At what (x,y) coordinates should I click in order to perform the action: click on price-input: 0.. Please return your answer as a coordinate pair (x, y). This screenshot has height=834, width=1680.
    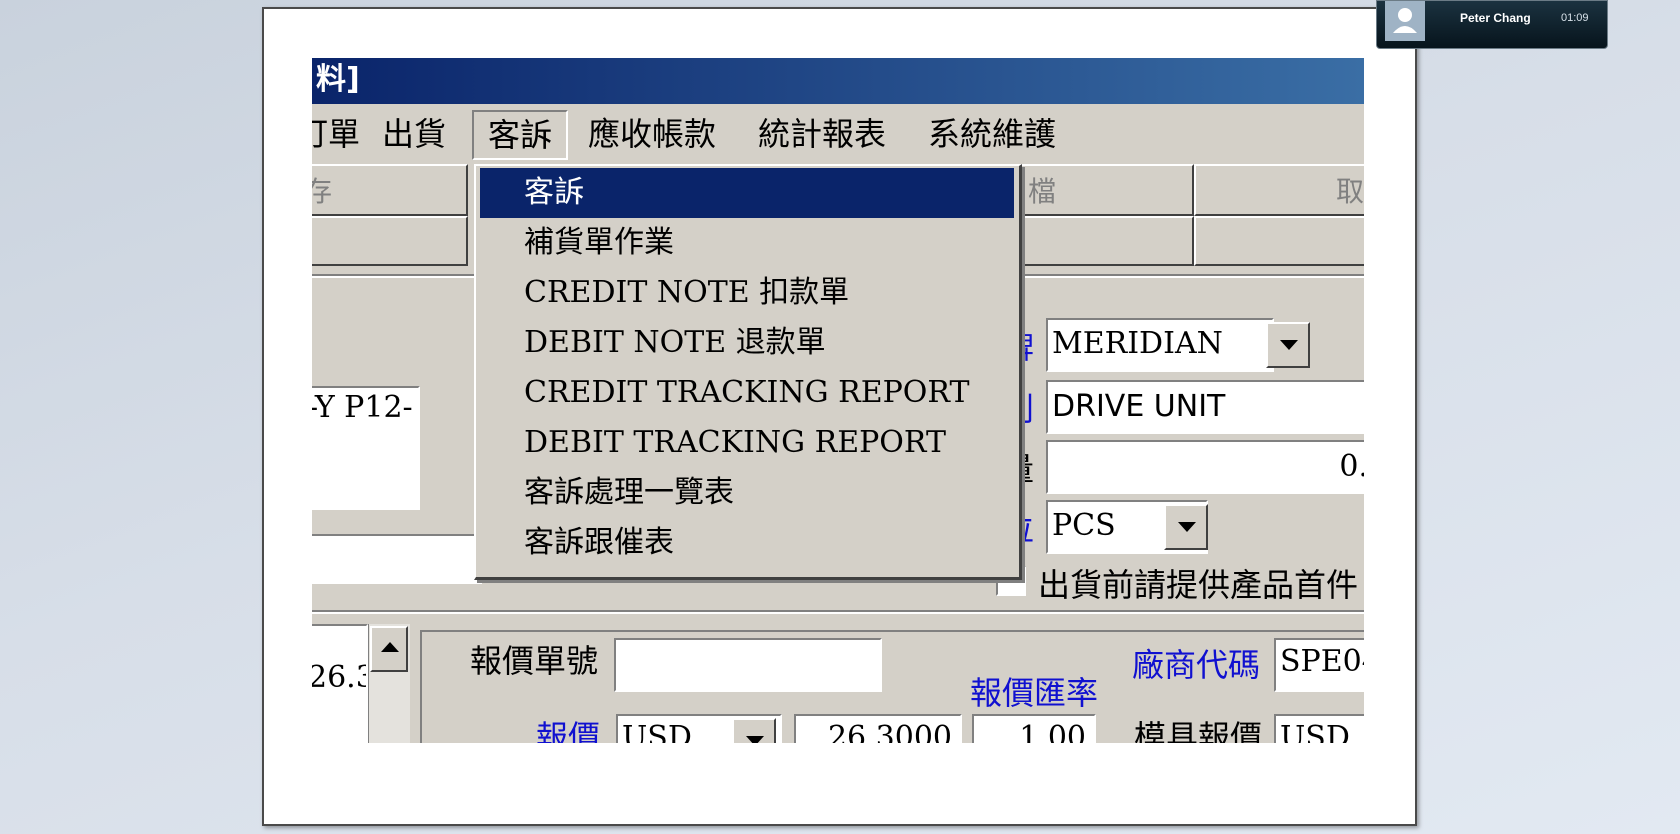
    Looking at the image, I should click on (1205, 467).